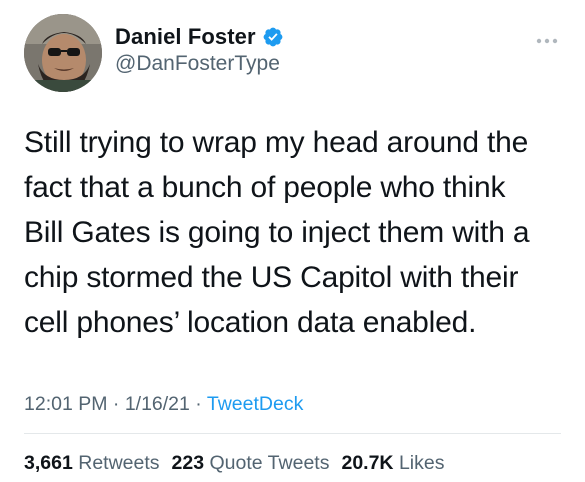 The width and height of the screenshot is (585, 482). What do you see at coordinates (119, 463) in the screenshot?
I see `retweets-label: Retweets` at bounding box center [119, 463].